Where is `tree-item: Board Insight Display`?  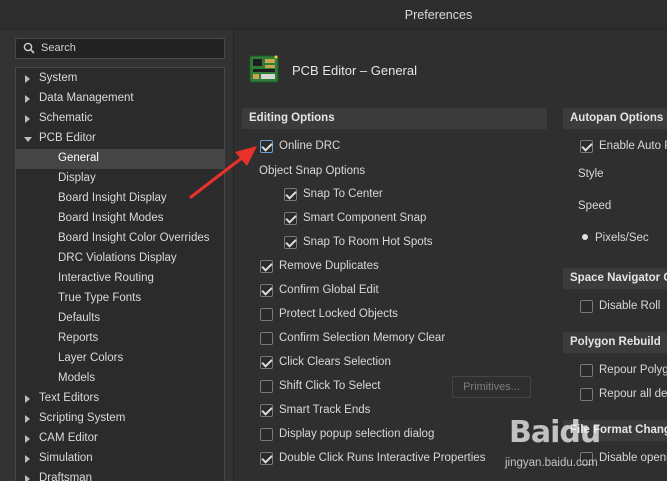 tree-item: Board Insight Display is located at coordinates (120, 199).